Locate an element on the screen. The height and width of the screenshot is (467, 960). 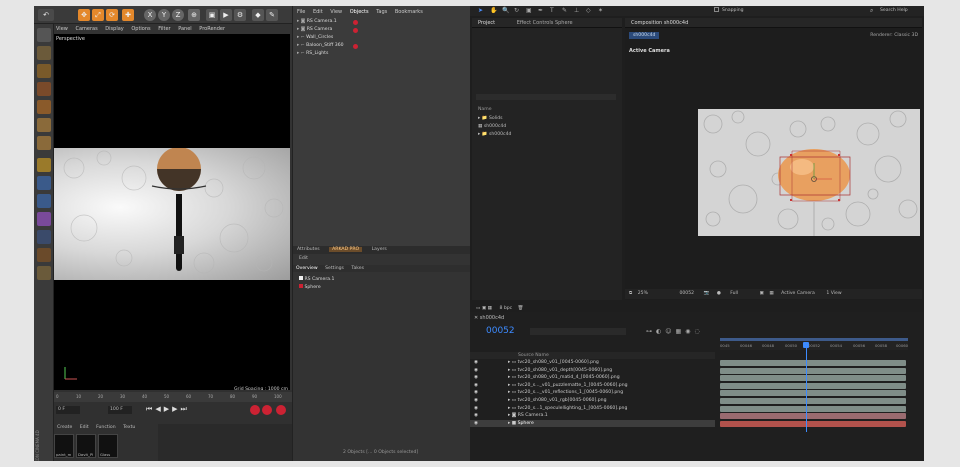
vp-menu-prorender: ProRender is located at coordinates (212, 29).